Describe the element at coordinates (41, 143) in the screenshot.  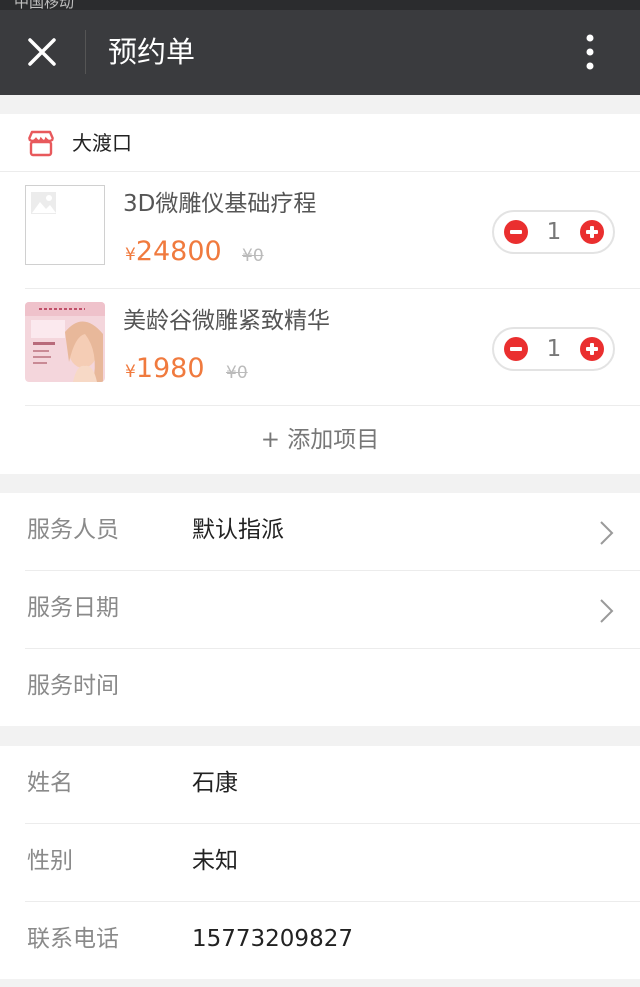
I see `storefront-icon` at that location.